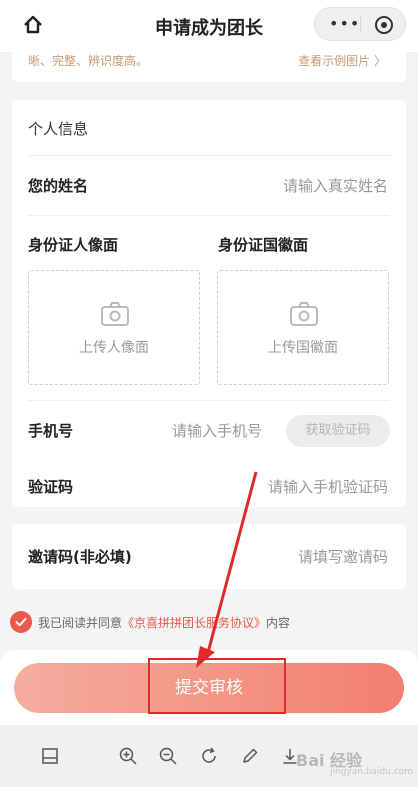 The width and height of the screenshot is (418, 787). I want to click on layout-icon, so click(50, 756).